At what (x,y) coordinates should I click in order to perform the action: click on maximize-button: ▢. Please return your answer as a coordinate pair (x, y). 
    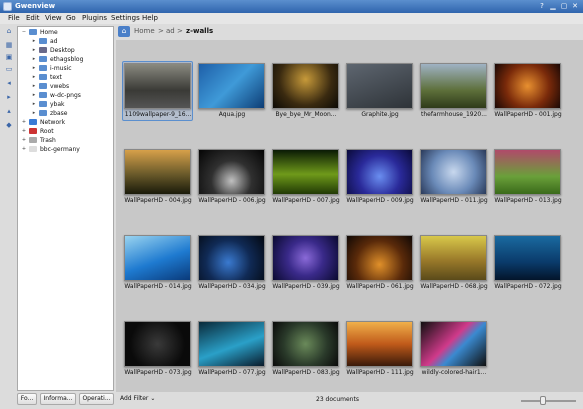
    Looking at the image, I should click on (564, 6).